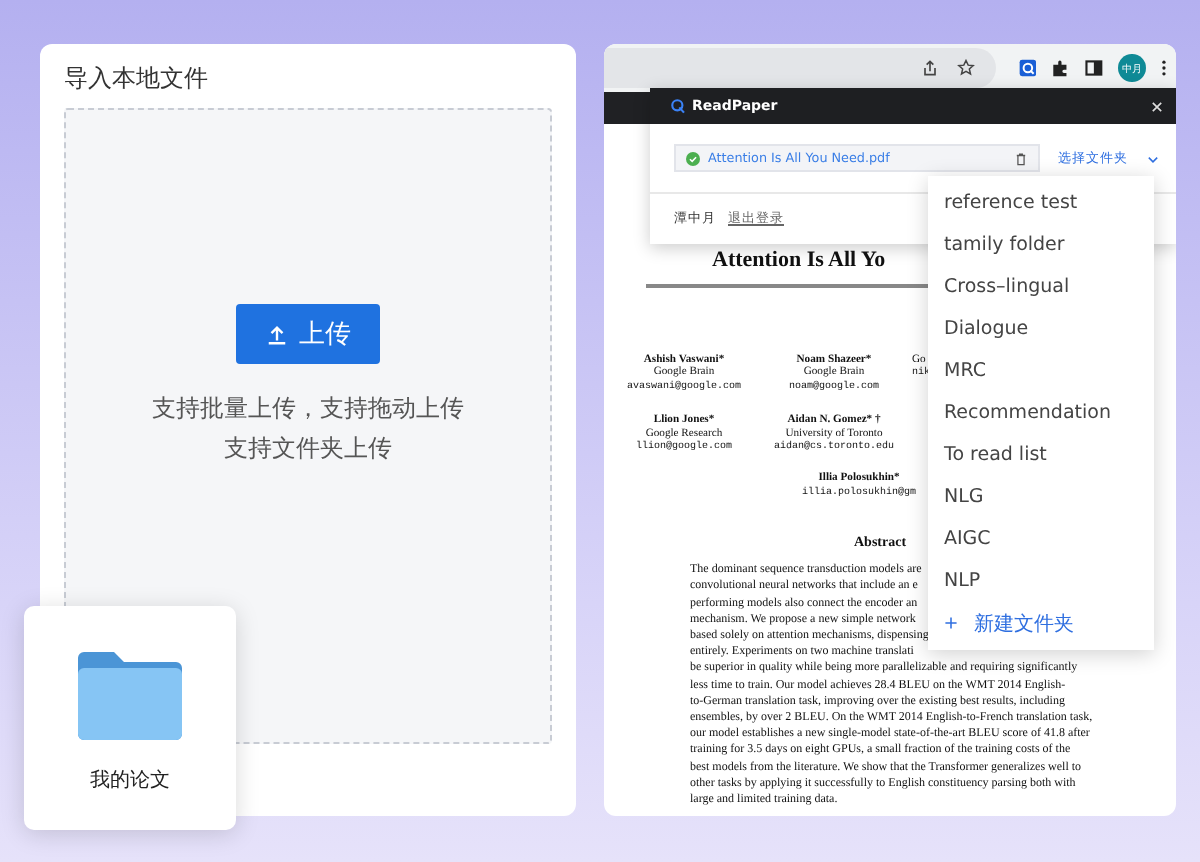 The height and width of the screenshot is (862, 1200). Describe the element at coordinates (130, 780) in the screenshot. I see `folder-name: 我的论文` at that location.